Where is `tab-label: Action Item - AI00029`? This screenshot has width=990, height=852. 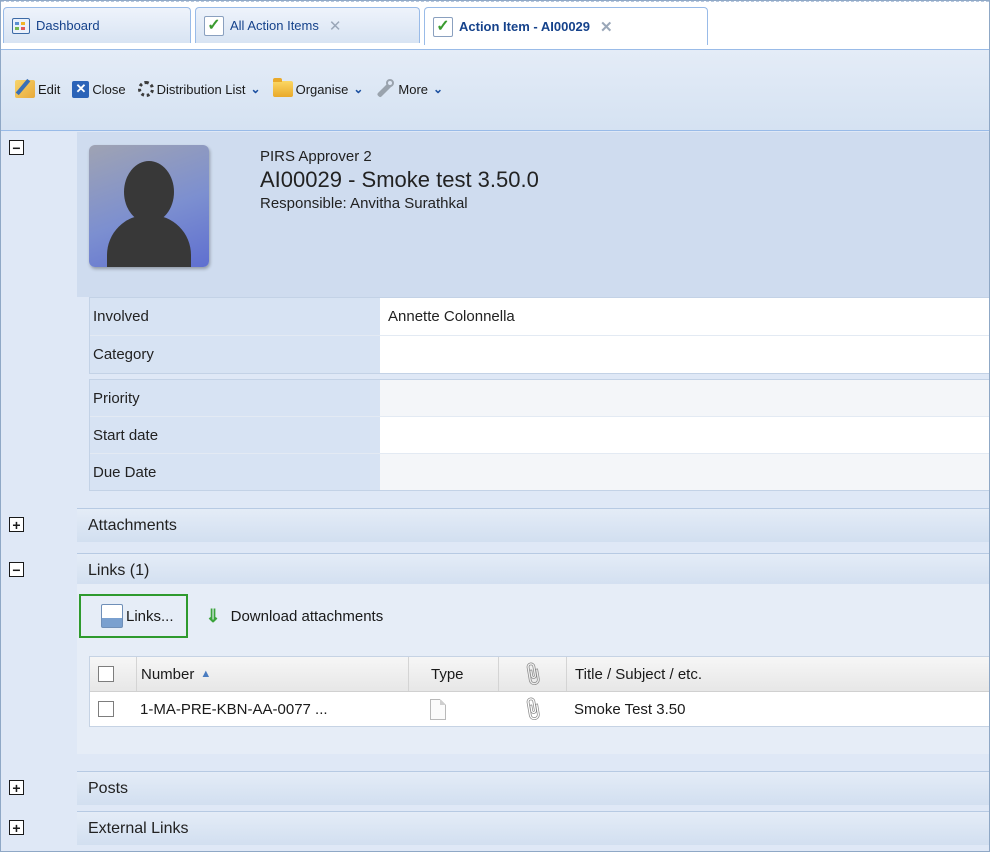 tab-label: Action Item - AI00029 is located at coordinates (525, 26).